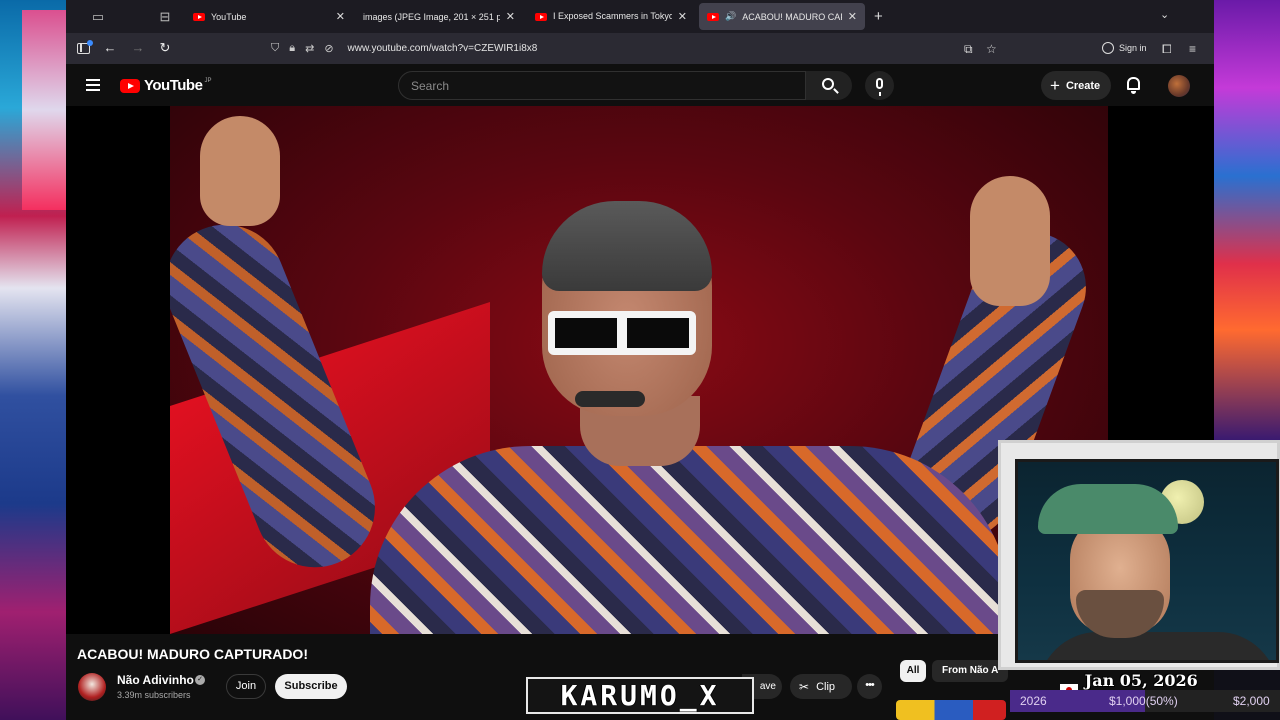 Image resolution: width=1280 pixels, height=720 pixels. What do you see at coordinates (640, 695) in the screenshot?
I see `streamer-name-tag: KARUMO_X` at bounding box center [640, 695].